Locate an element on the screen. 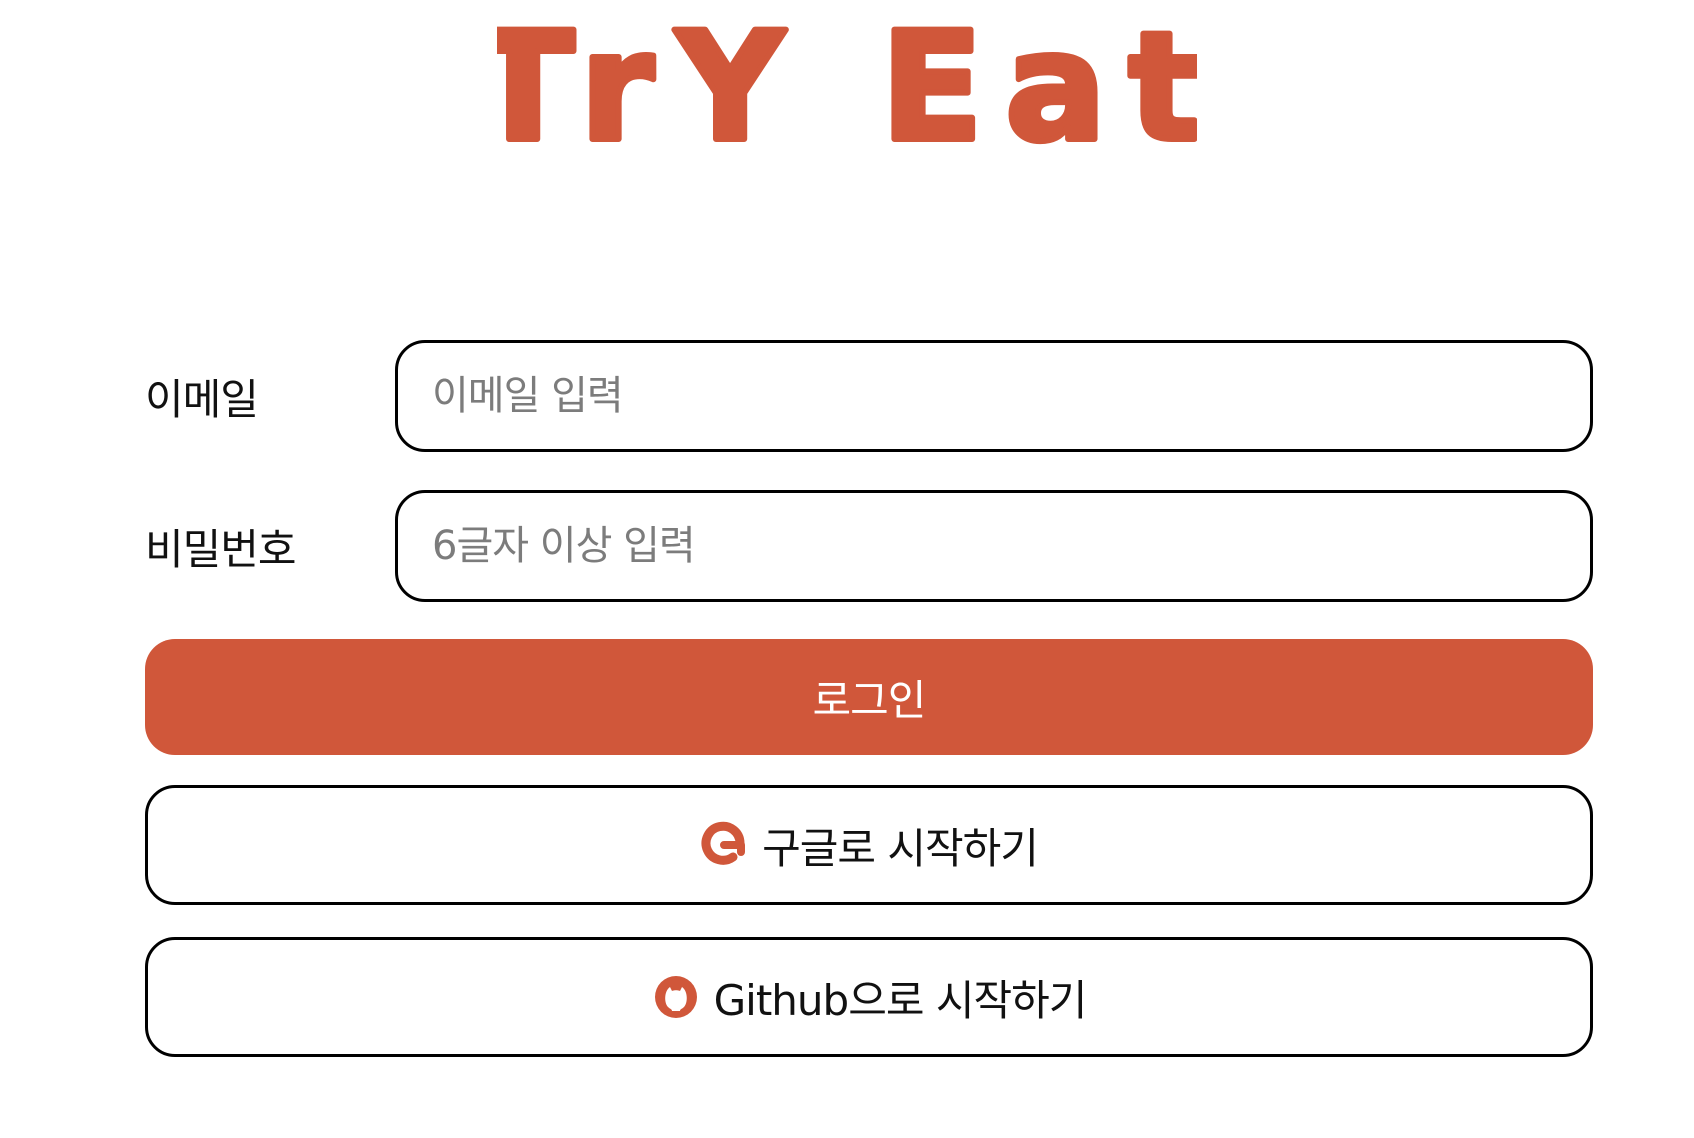  google-button-label: 구글로 시작하기 is located at coordinates (900, 848).